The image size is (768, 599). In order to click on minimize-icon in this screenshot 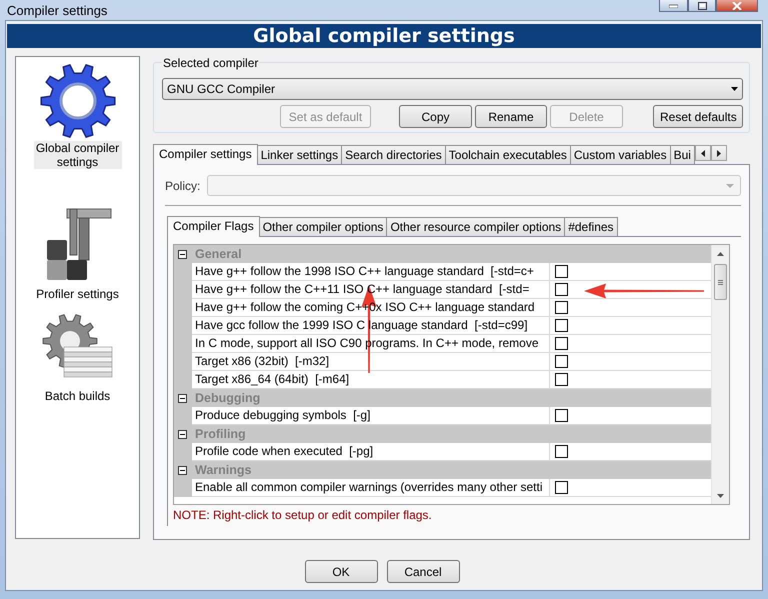, I will do `click(673, 6)`.